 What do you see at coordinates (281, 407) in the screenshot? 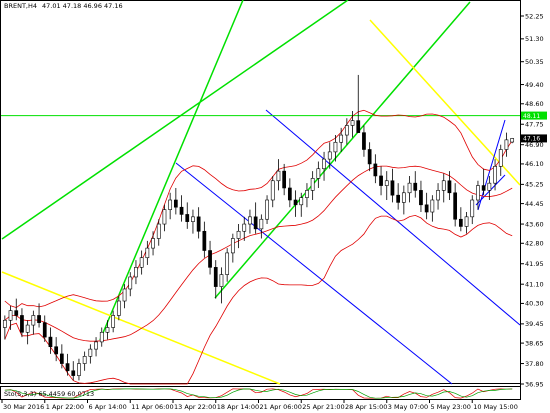
I see `x-tick-label: 21 Apr 06:00` at bounding box center [281, 407].